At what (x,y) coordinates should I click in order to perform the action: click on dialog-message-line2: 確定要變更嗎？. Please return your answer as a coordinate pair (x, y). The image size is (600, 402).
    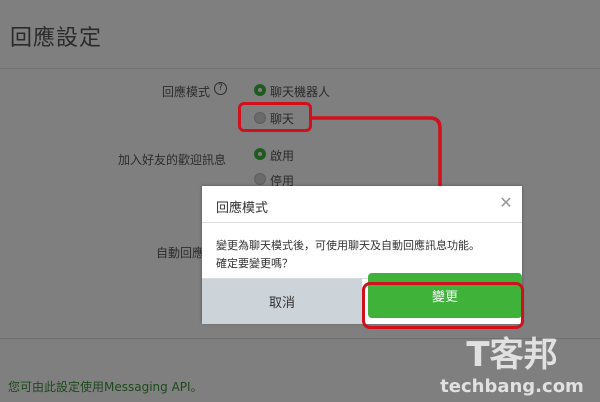
    Looking at the image, I should click on (254, 263).